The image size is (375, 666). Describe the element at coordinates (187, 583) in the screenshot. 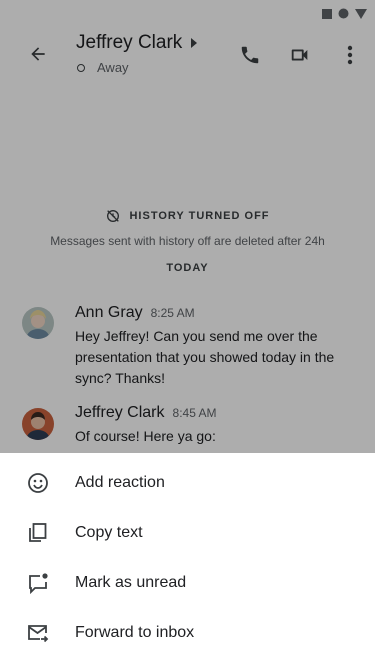

I see `mark-unread-button: Mark as unread` at that location.